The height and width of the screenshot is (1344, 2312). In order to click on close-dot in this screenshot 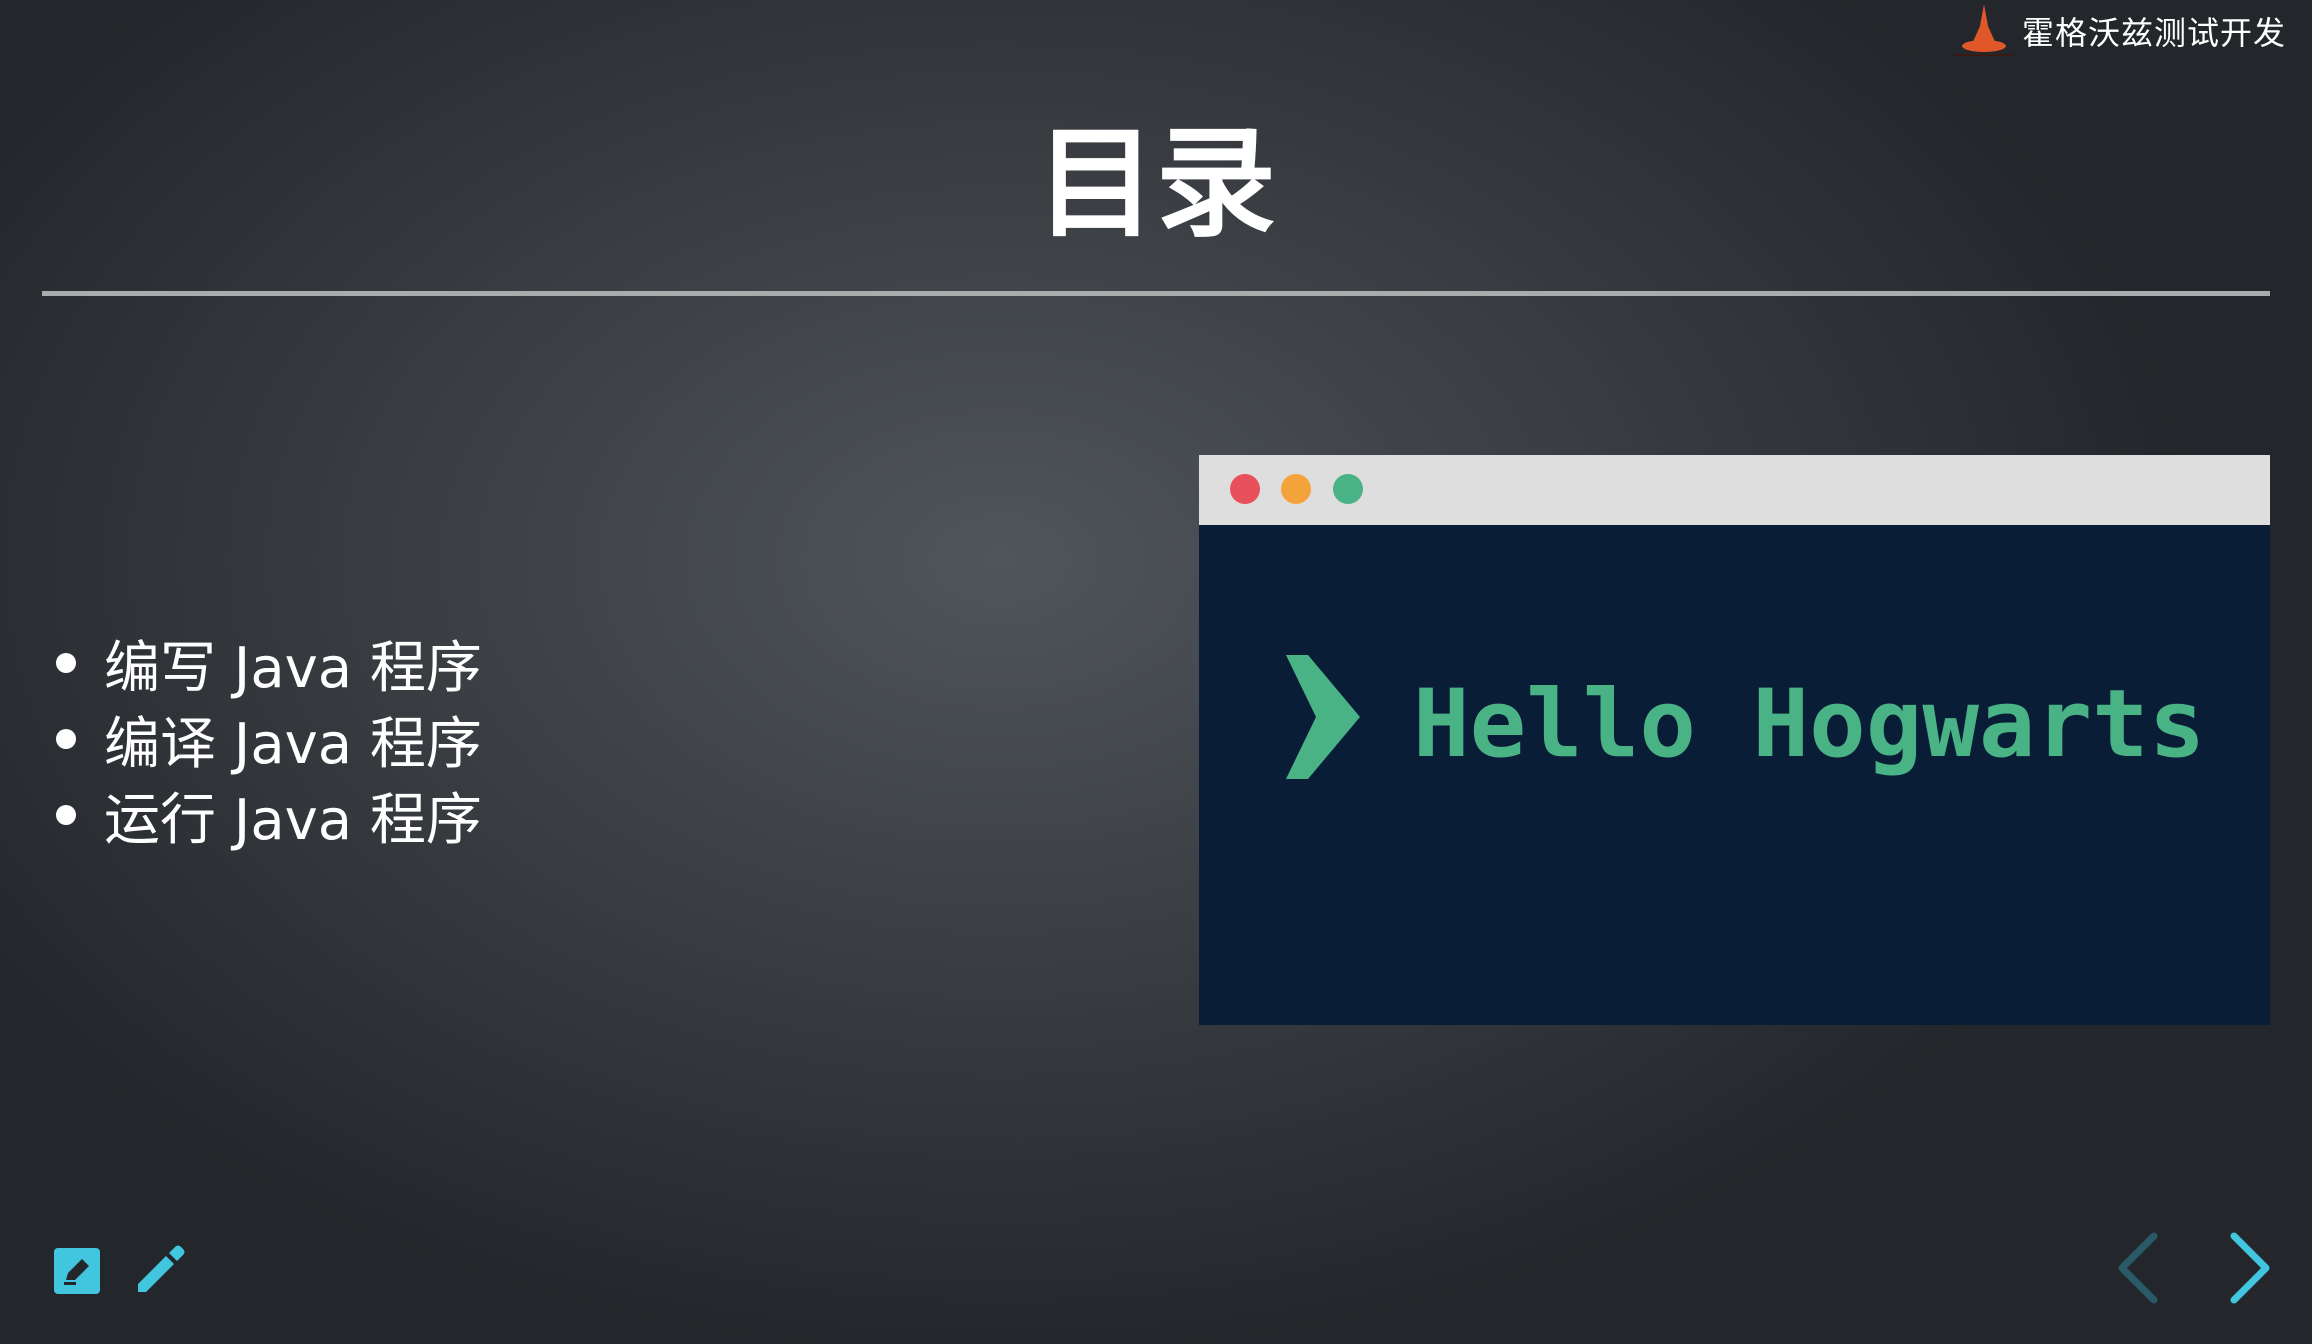, I will do `click(1245, 489)`.